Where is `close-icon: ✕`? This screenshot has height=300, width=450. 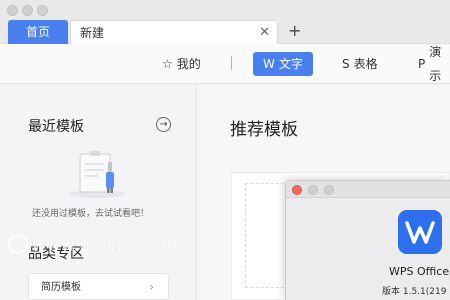
close-icon: ✕ is located at coordinates (264, 33).